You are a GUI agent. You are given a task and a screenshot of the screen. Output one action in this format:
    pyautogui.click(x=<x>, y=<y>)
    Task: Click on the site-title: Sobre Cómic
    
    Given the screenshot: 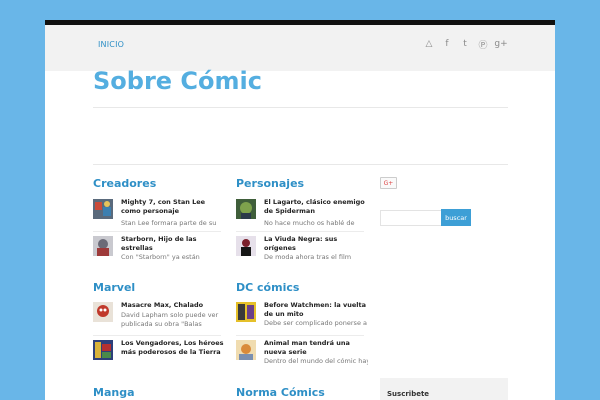 What is the action you would take?
    pyautogui.click(x=177, y=81)
    